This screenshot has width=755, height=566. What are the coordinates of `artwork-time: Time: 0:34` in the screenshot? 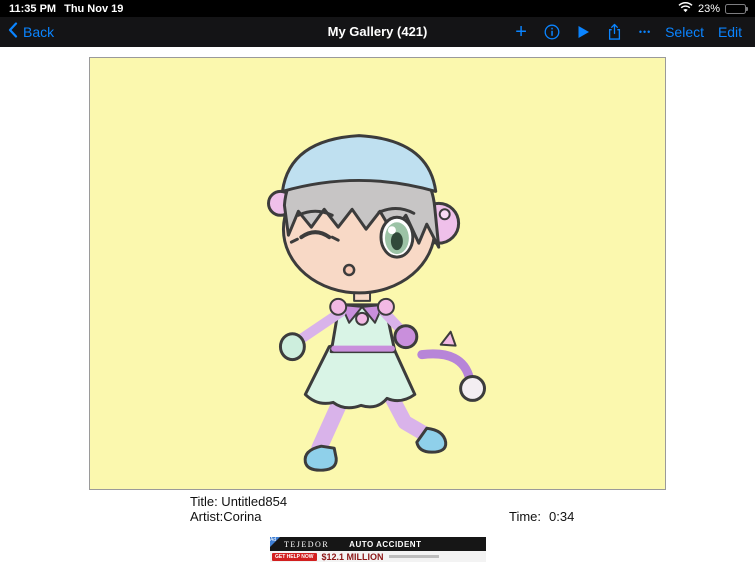 It's located at (541, 516).